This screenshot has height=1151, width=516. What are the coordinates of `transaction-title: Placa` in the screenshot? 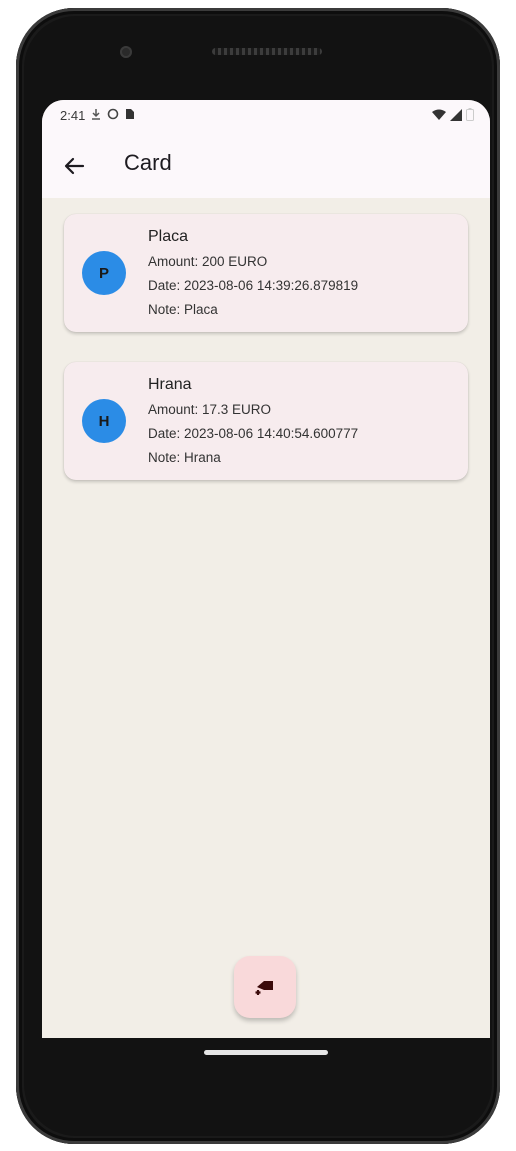 It's located at (168, 236).